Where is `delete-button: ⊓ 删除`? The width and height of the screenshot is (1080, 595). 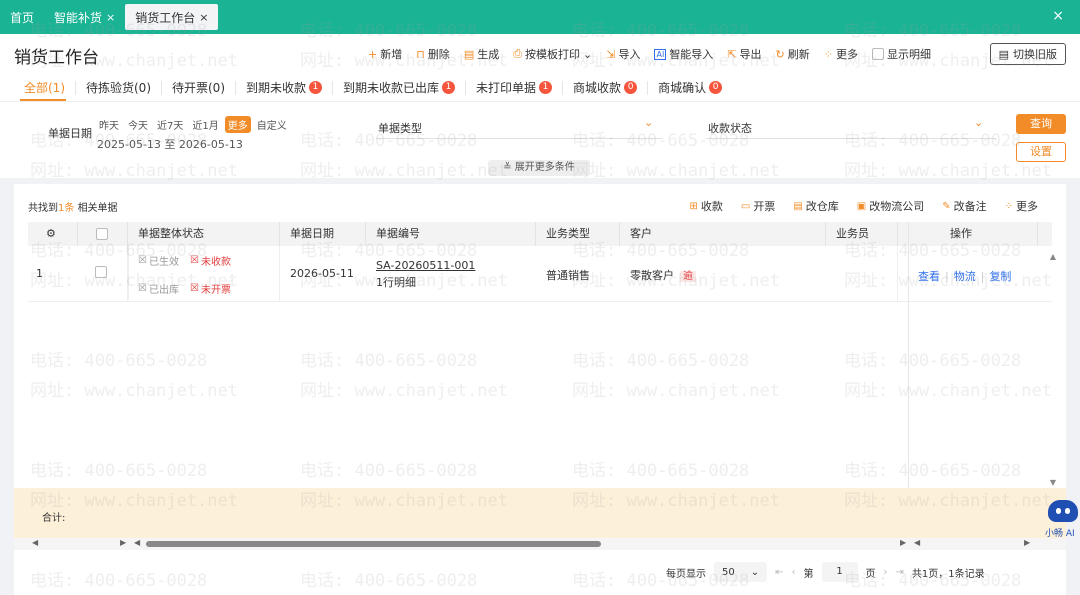
delete-button: ⊓ 删除 is located at coordinates (433, 54).